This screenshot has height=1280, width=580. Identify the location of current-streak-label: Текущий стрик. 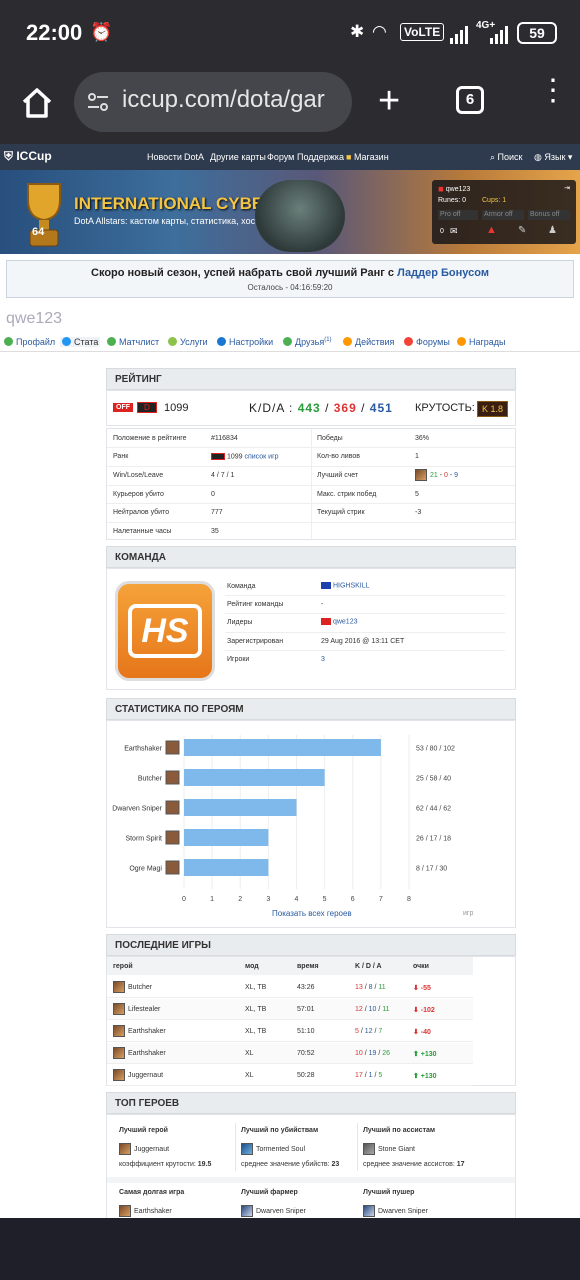
(341, 512).